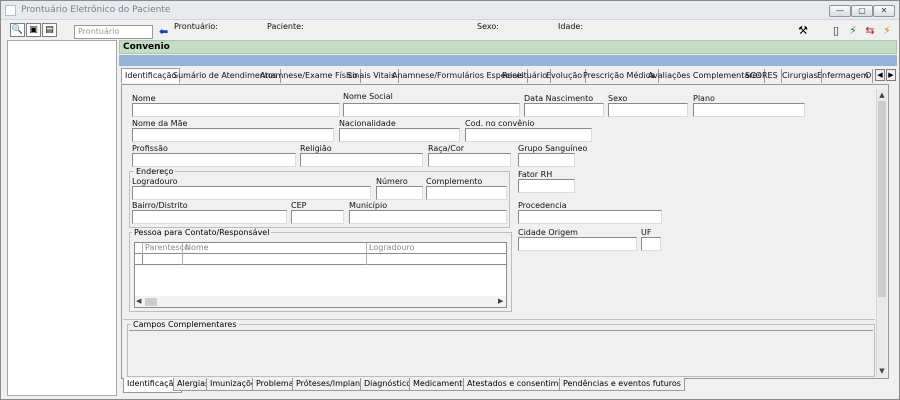 Image resolution: width=900 pixels, height=400 pixels. I want to click on sexo-form-label: Sexo, so click(618, 98).